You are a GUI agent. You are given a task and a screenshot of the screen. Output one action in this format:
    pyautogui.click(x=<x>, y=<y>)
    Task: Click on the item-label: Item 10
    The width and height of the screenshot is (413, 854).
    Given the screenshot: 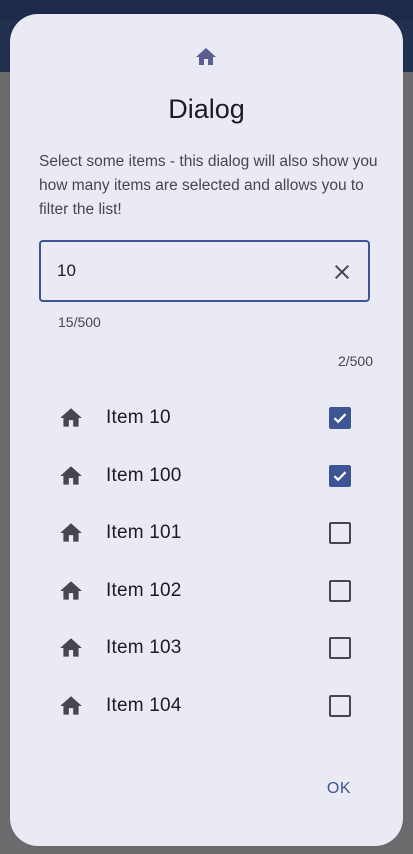 What is the action you would take?
    pyautogui.click(x=138, y=417)
    